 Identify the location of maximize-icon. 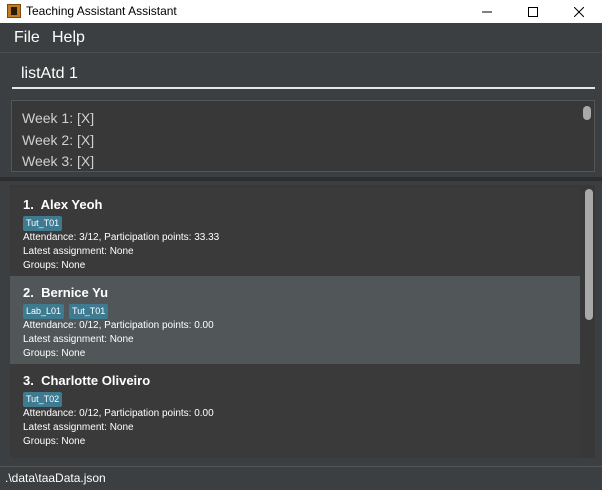
(533, 11).